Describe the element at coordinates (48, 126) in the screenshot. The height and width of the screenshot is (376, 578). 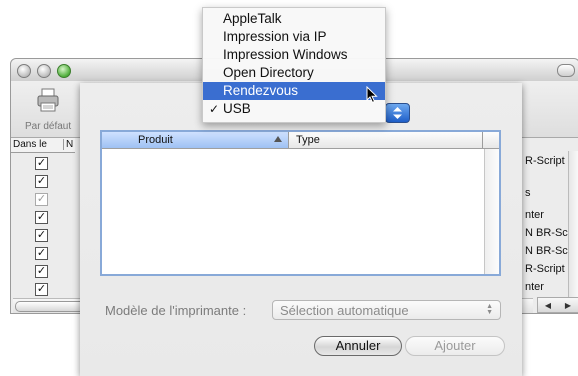
I see `default-printer-label: Par défaut` at that location.